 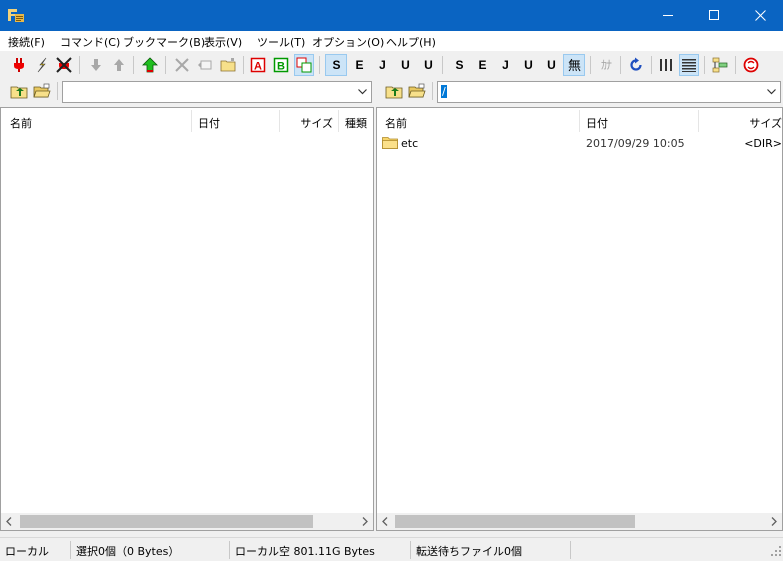 I want to click on auto-mode-button, so click(x=304, y=65).